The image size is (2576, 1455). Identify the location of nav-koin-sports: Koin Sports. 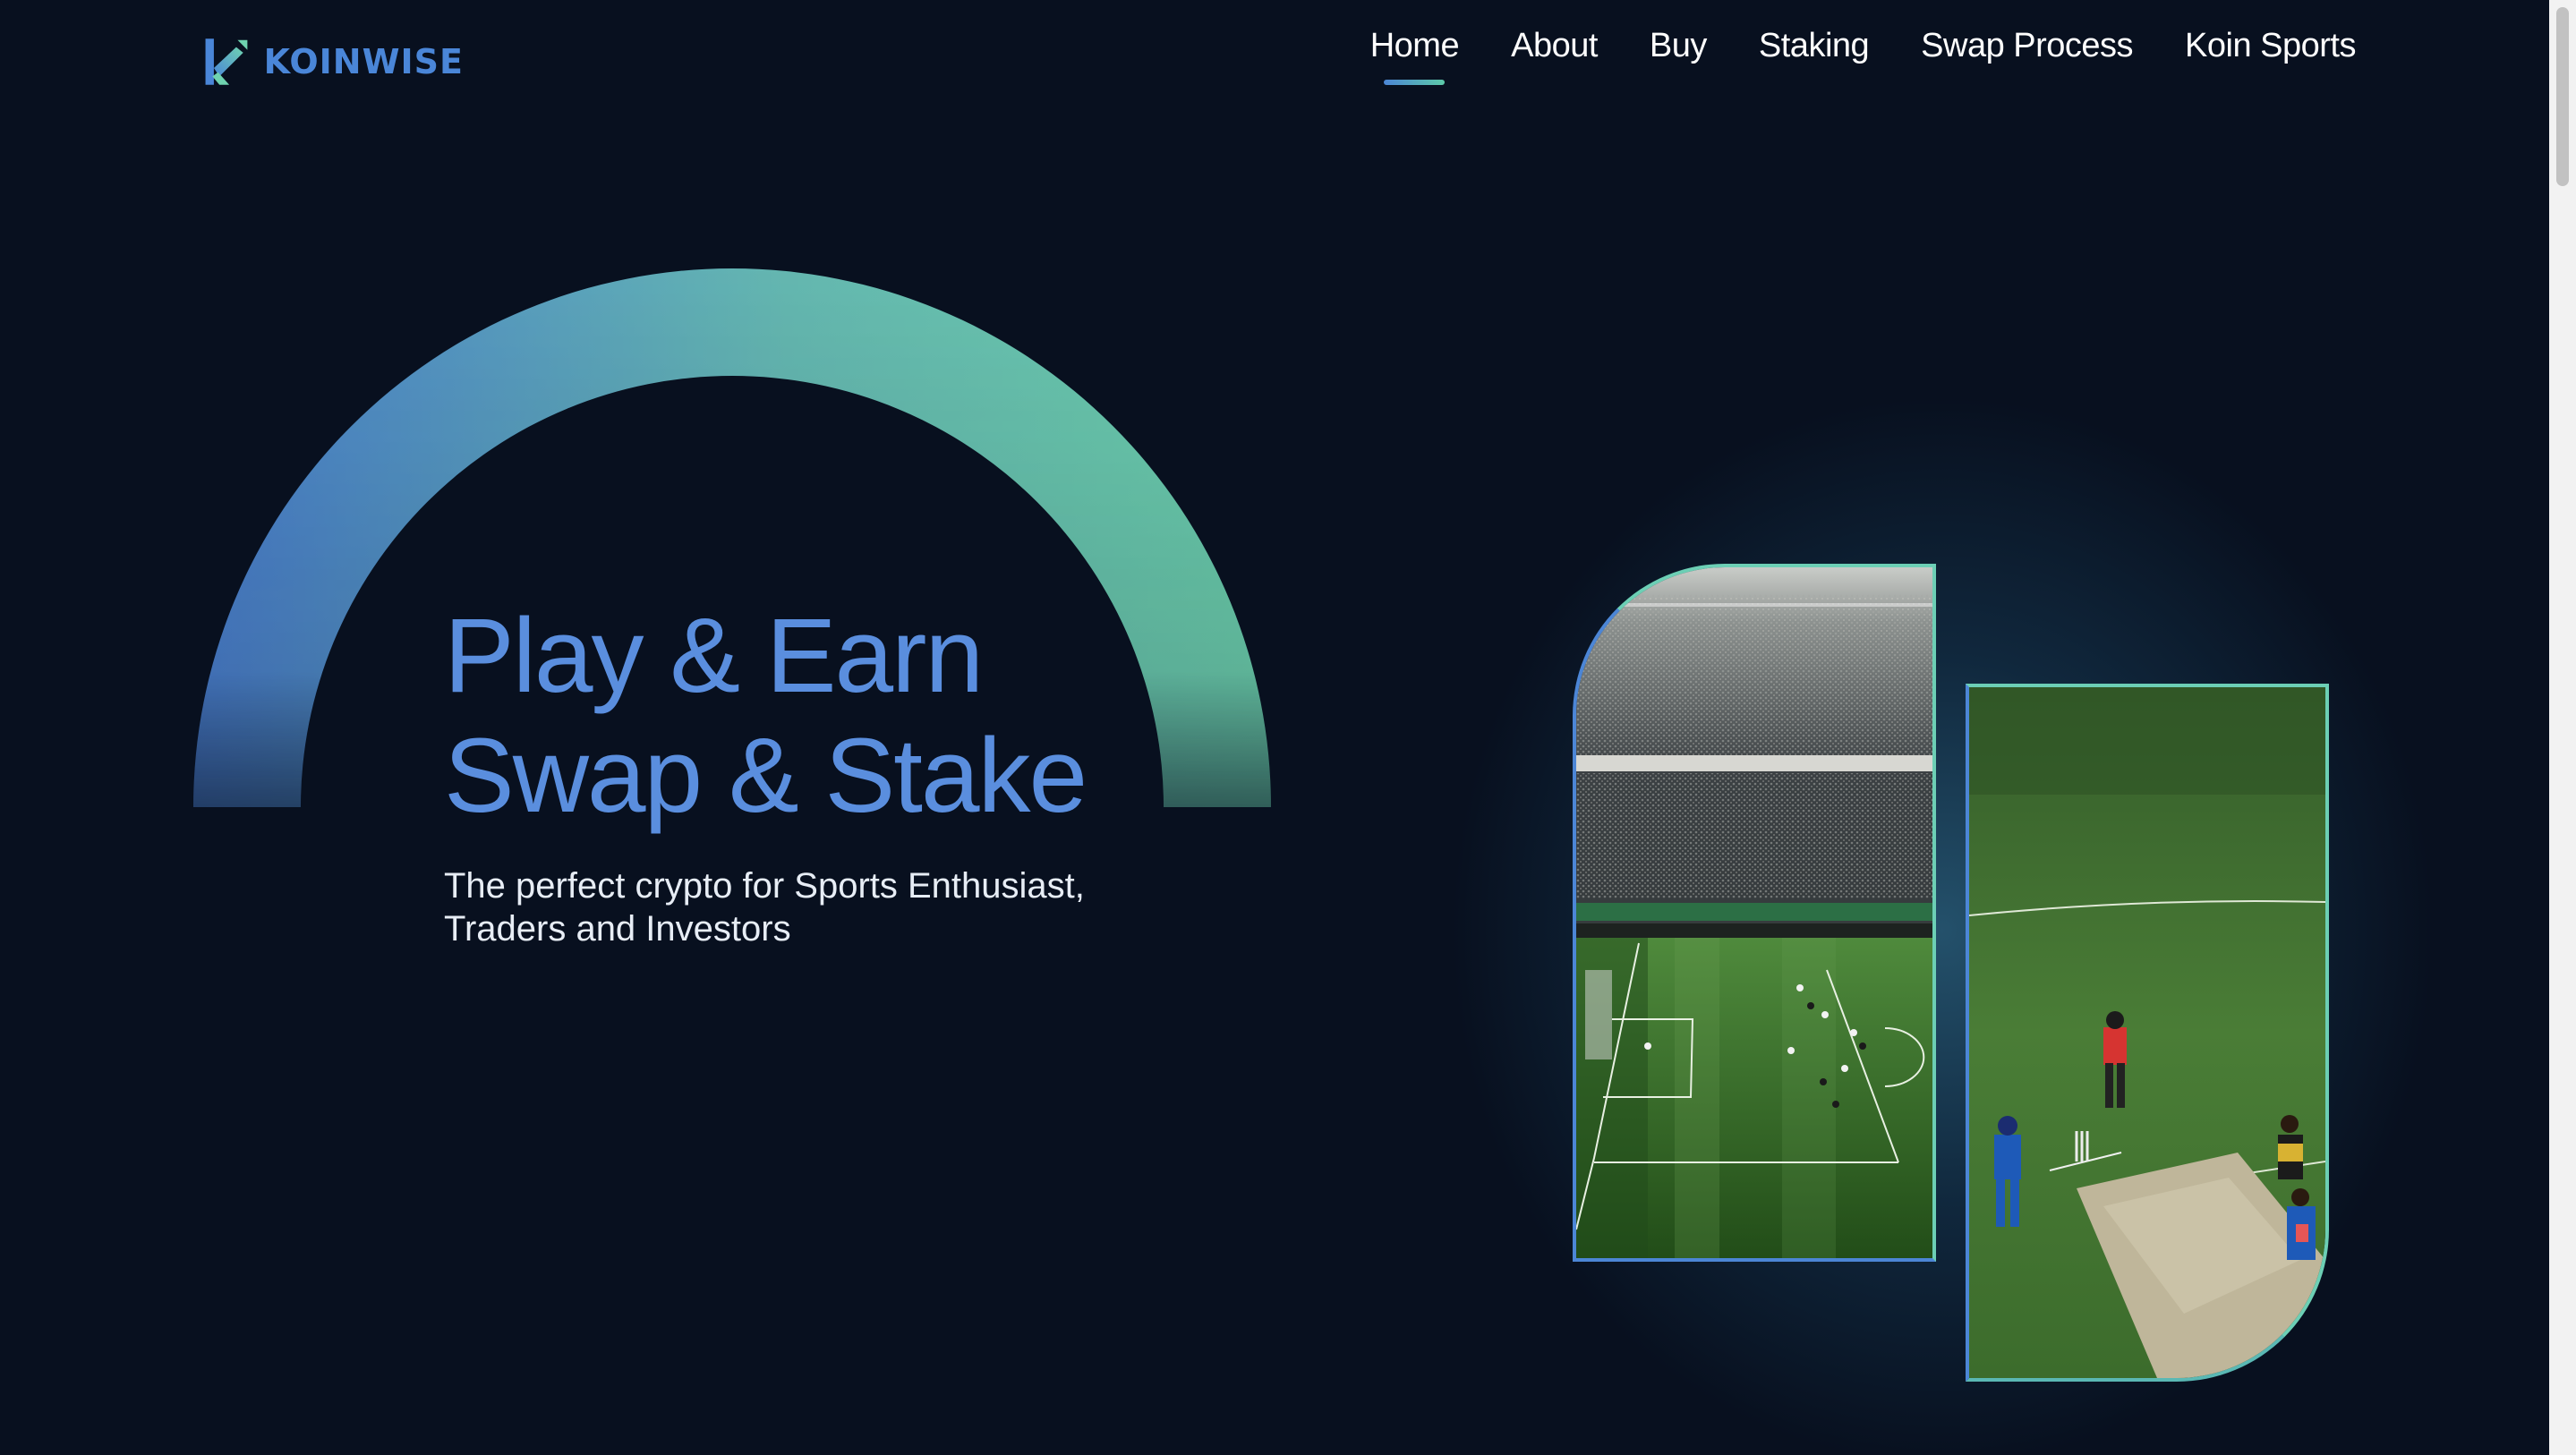
(2270, 56).